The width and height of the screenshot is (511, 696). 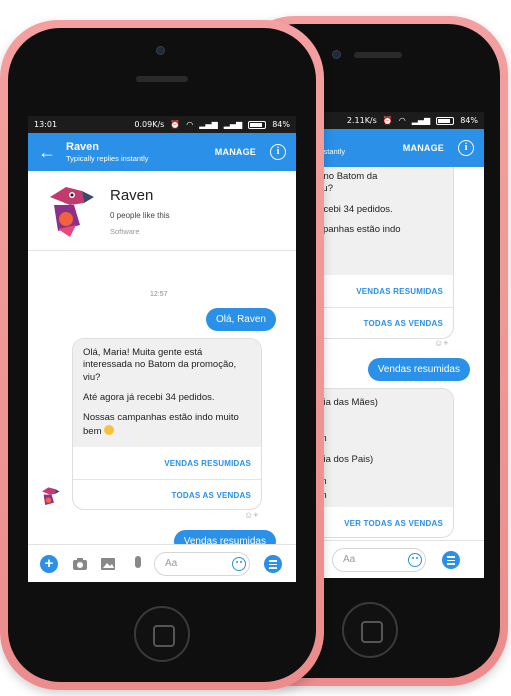 What do you see at coordinates (235, 152) in the screenshot?
I see `manage-button: MANAGE` at bounding box center [235, 152].